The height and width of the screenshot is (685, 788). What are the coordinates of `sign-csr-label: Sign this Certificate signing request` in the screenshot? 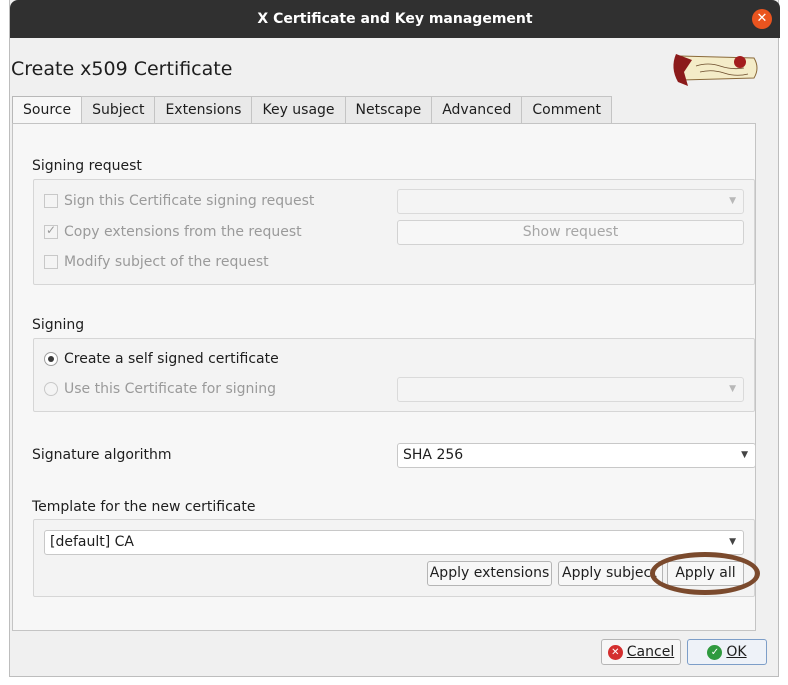 It's located at (189, 201).